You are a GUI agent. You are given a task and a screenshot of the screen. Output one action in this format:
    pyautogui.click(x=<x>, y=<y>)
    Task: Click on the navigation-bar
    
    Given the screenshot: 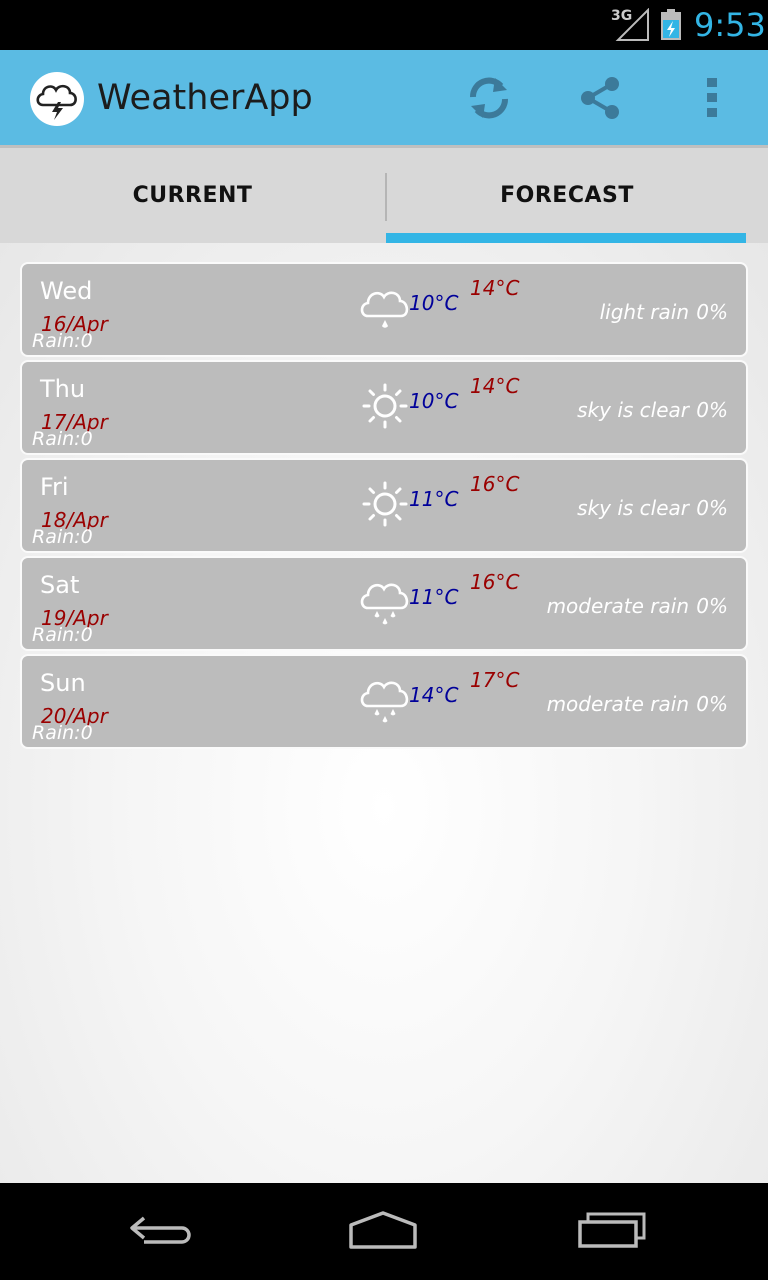 What is the action you would take?
    pyautogui.click(x=384, y=1231)
    